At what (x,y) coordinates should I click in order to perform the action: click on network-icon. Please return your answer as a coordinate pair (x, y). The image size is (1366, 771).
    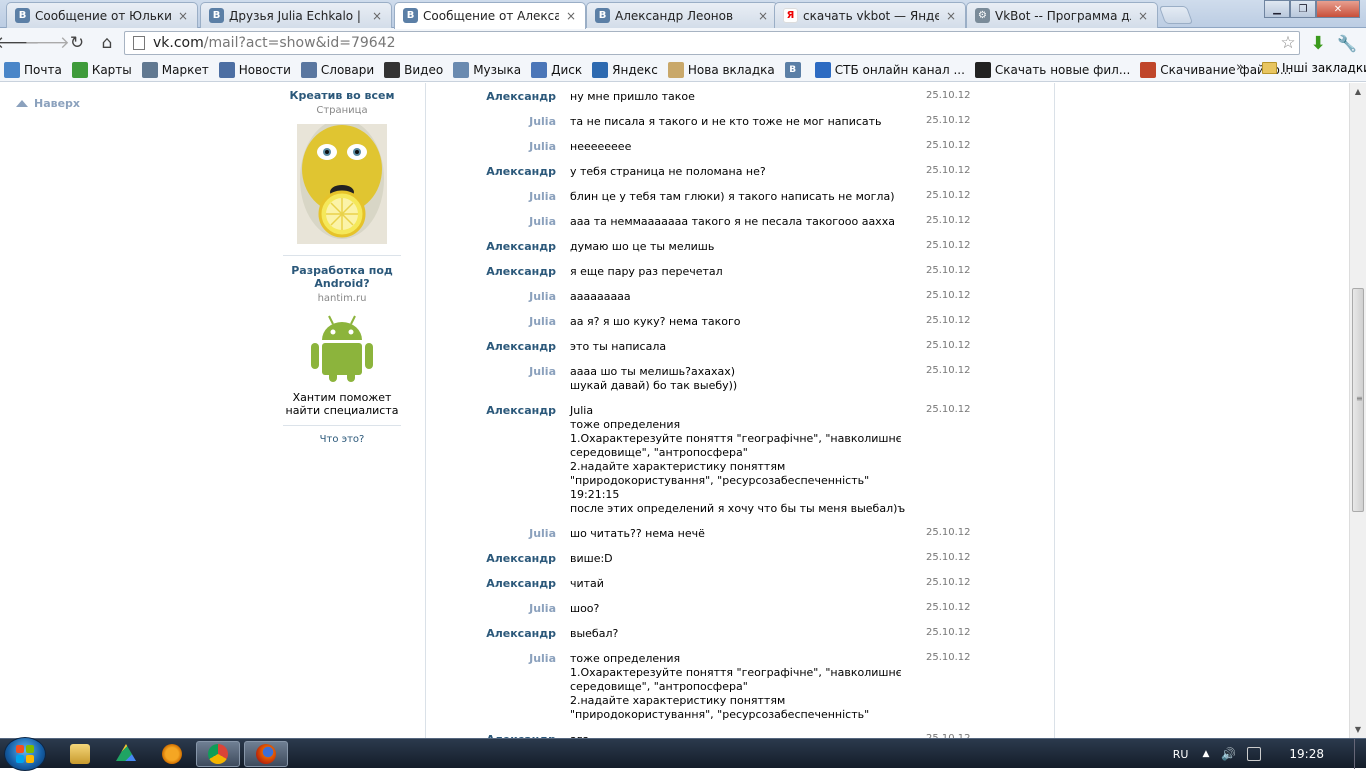
    Looking at the image, I should click on (1254, 754).